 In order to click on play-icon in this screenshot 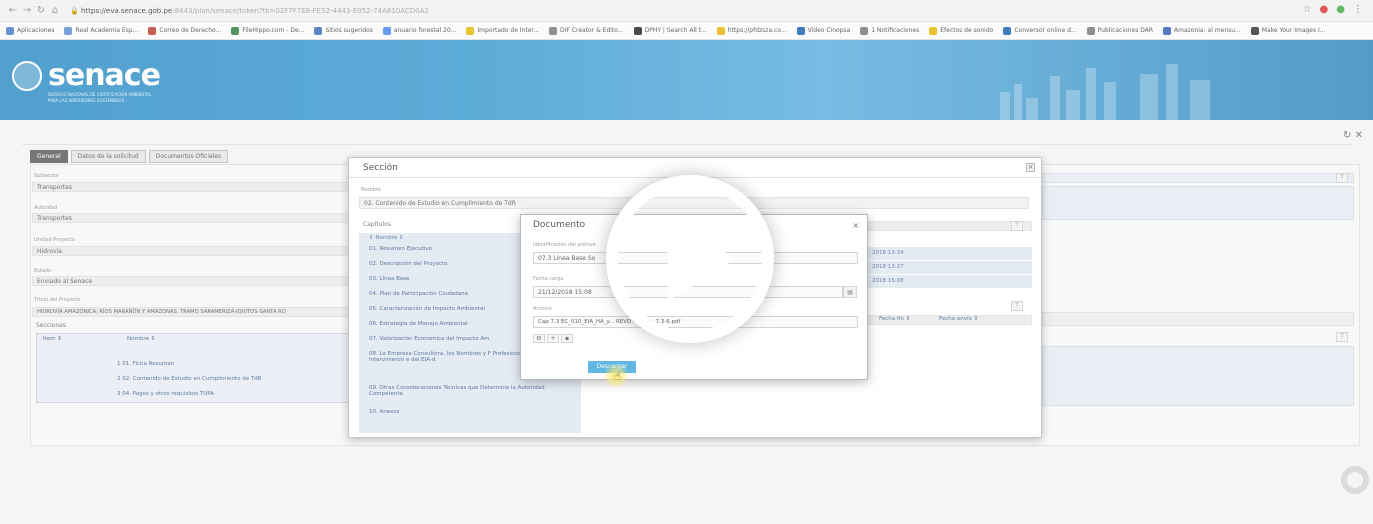, I will do `click(702, 259)`.